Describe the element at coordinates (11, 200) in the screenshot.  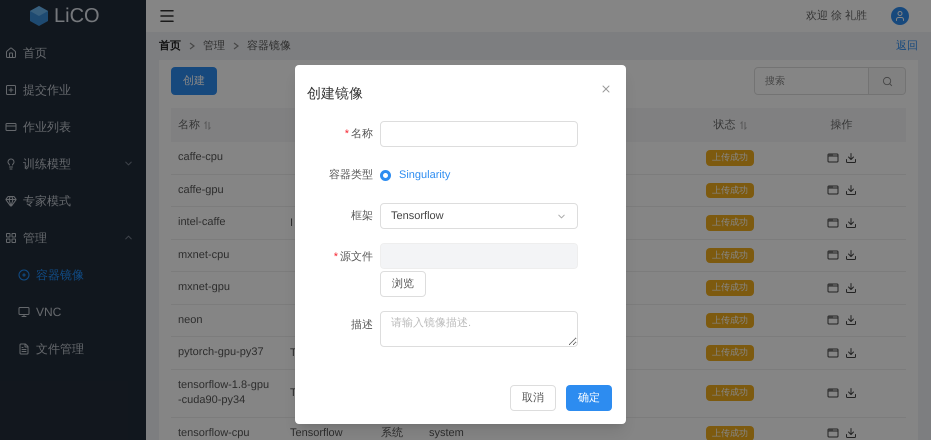
I see `gem-icon` at that location.